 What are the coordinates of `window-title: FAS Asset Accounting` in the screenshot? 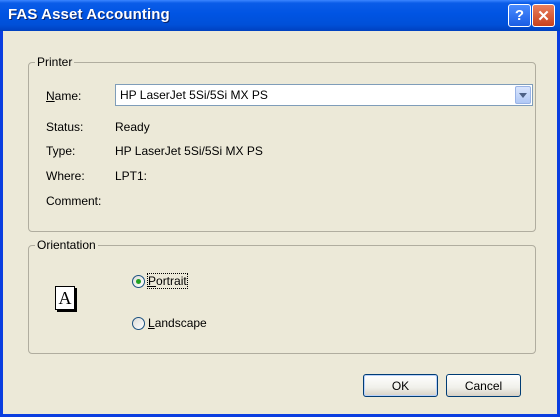 It's located at (89, 14).